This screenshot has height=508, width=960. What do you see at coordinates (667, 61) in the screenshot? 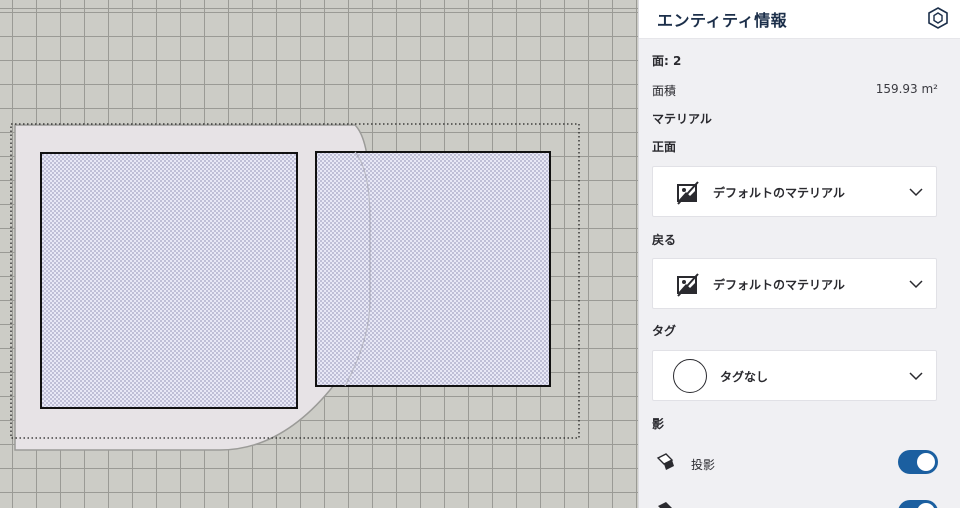
I see `faces-count: 面: 2` at bounding box center [667, 61].